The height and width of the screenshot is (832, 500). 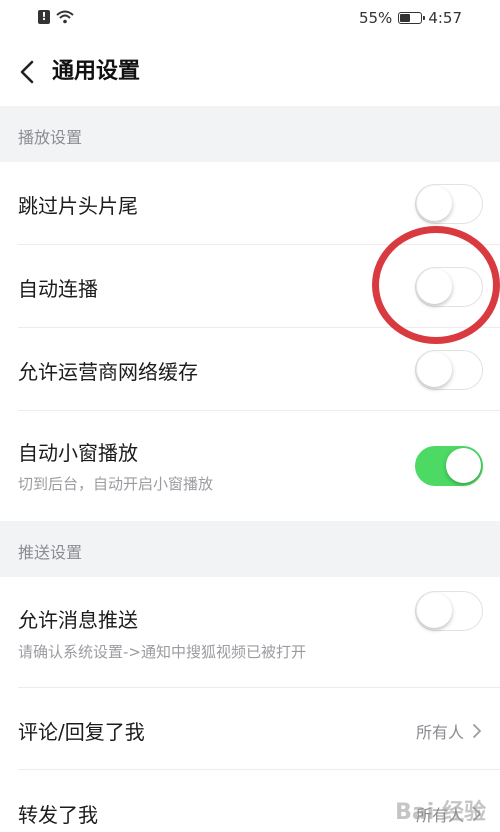 I want to click on mini-window-toggle, so click(x=449, y=466).